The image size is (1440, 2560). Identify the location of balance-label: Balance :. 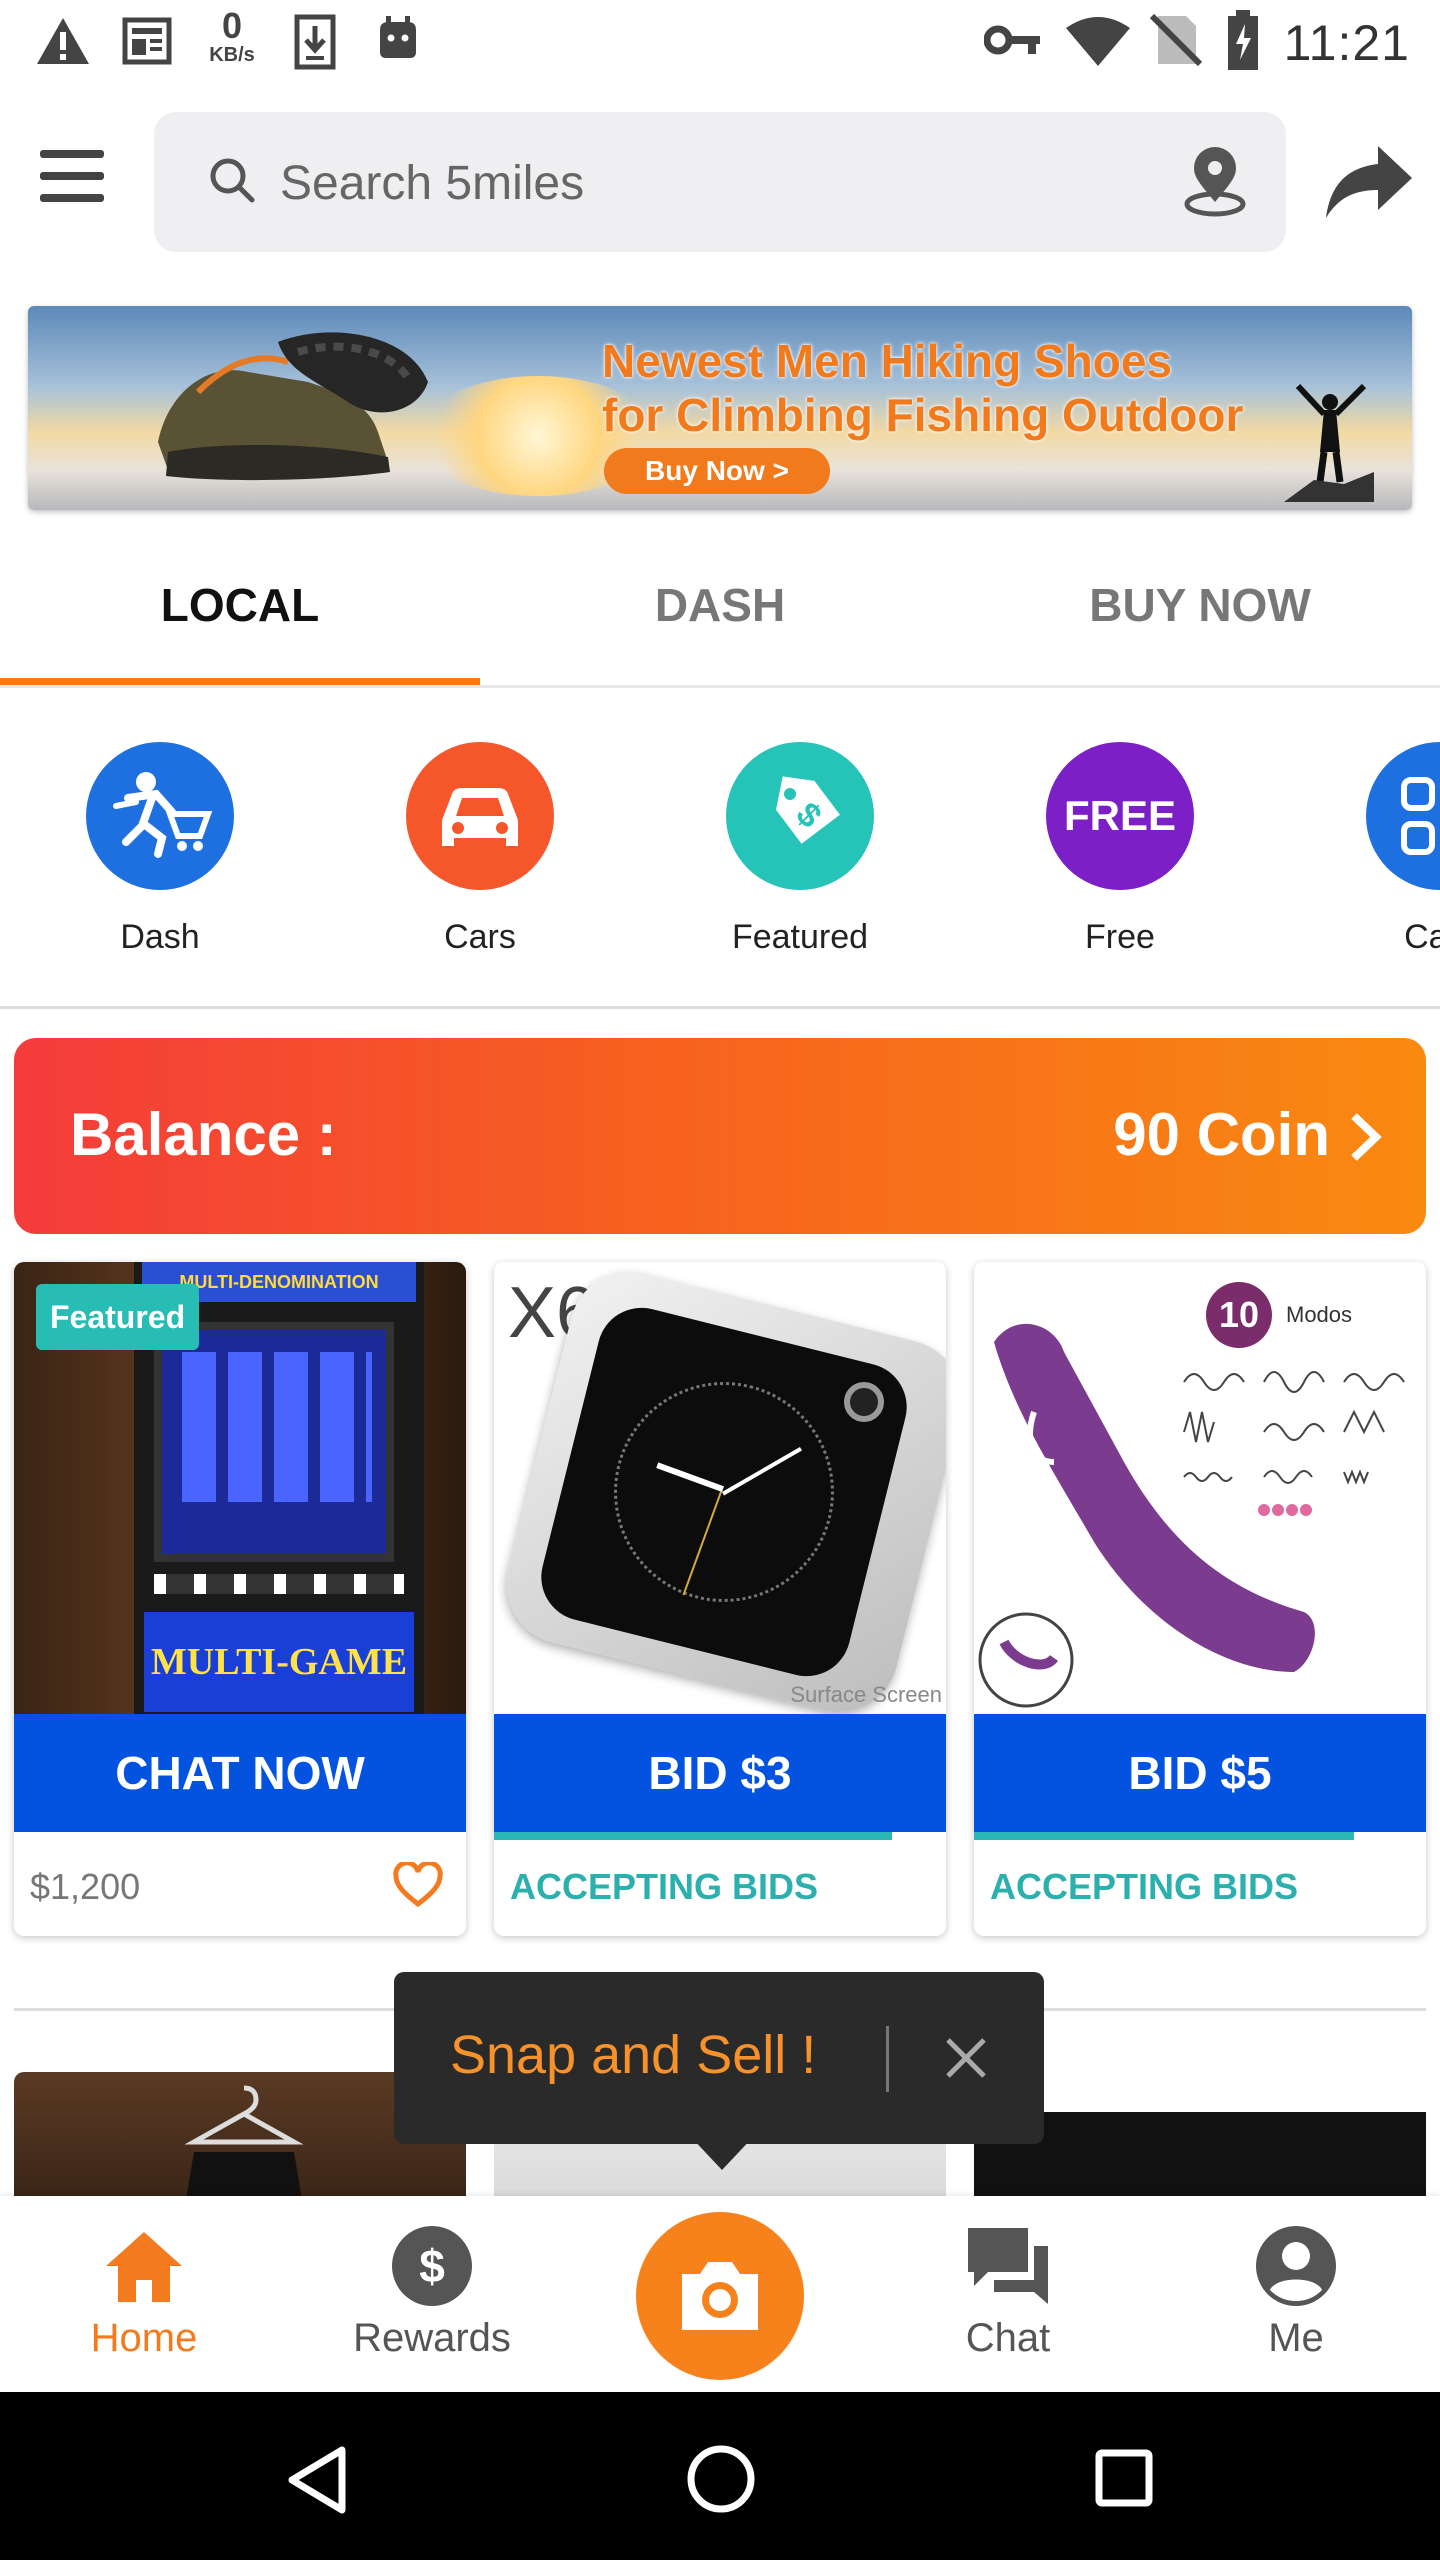
(203, 1134).